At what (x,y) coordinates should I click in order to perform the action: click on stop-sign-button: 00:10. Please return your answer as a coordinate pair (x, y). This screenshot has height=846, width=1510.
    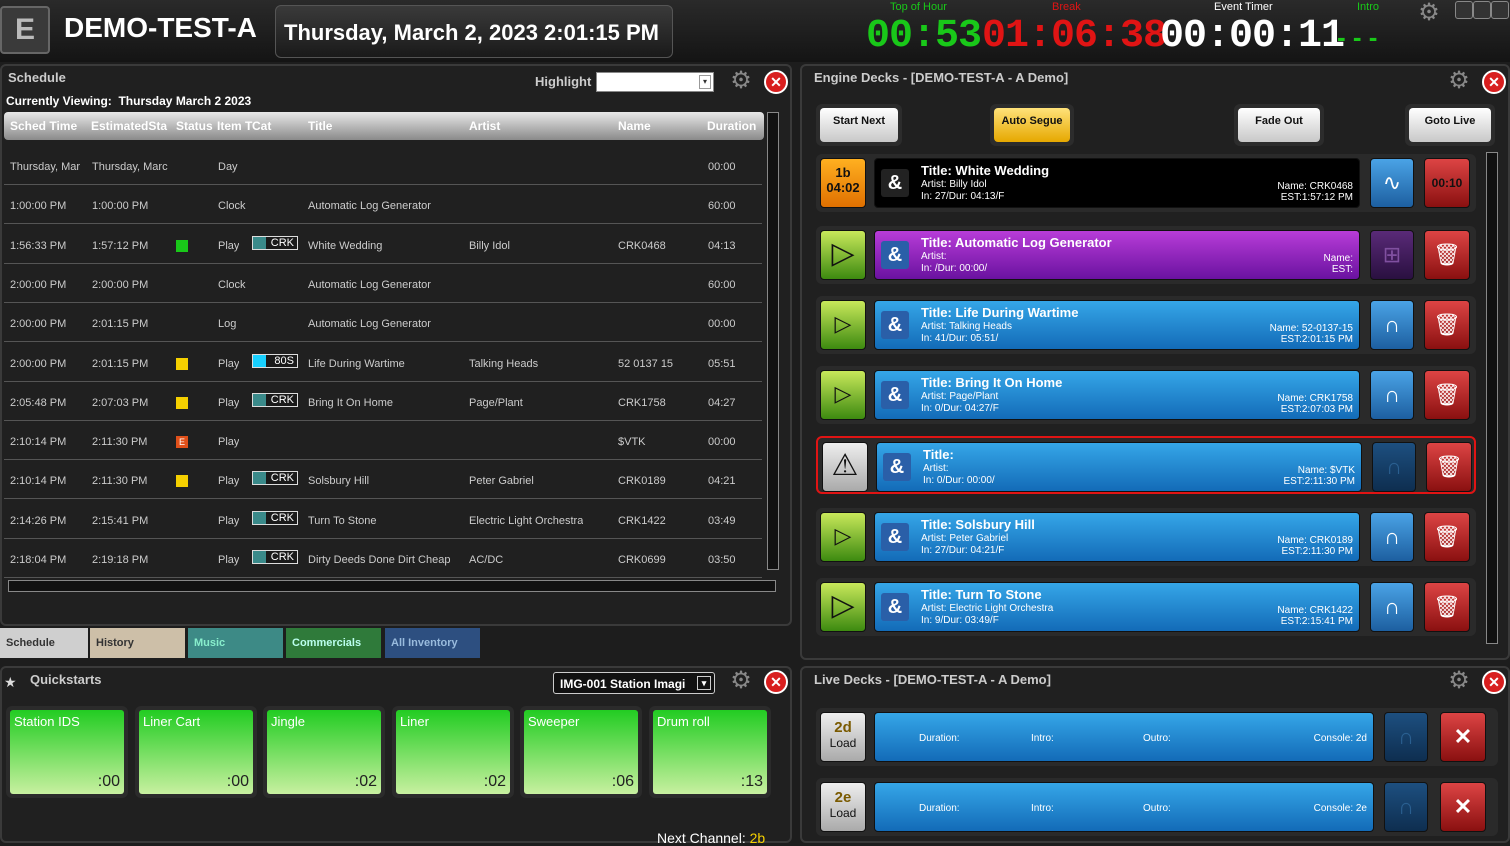
    Looking at the image, I should click on (1447, 183).